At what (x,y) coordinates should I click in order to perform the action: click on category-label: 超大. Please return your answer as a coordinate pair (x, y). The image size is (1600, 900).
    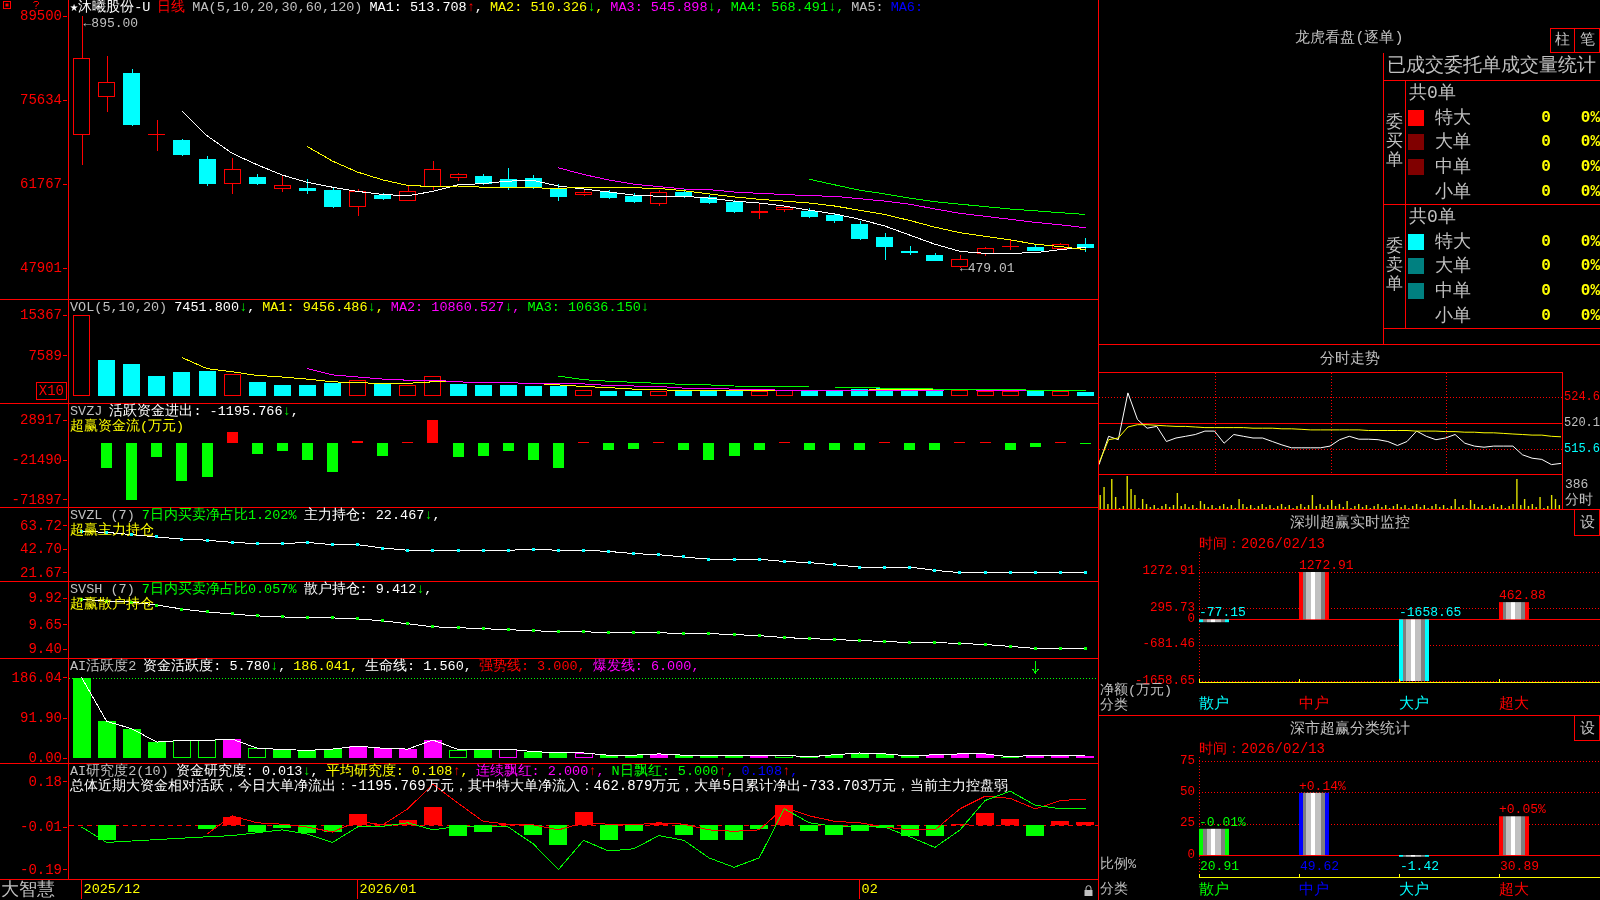
    Looking at the image, I should click on (1514, 704).